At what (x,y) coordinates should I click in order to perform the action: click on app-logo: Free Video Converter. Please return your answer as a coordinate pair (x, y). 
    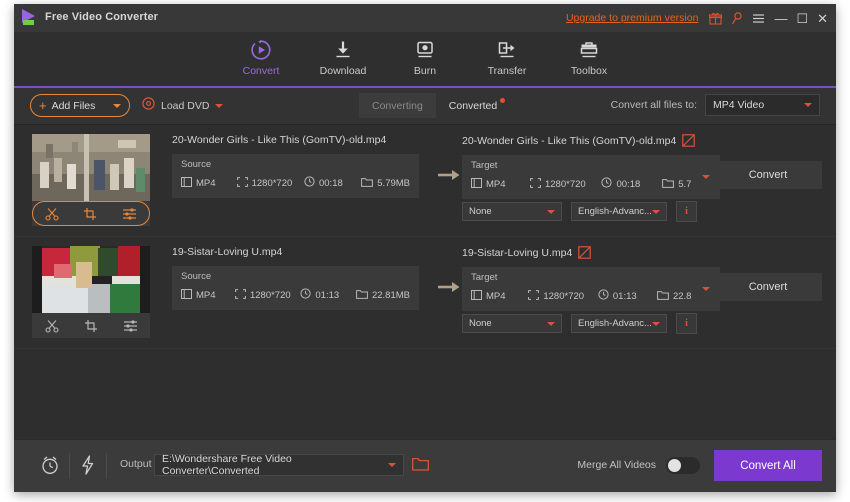
    Looking at the image, I should click on (90, 17).